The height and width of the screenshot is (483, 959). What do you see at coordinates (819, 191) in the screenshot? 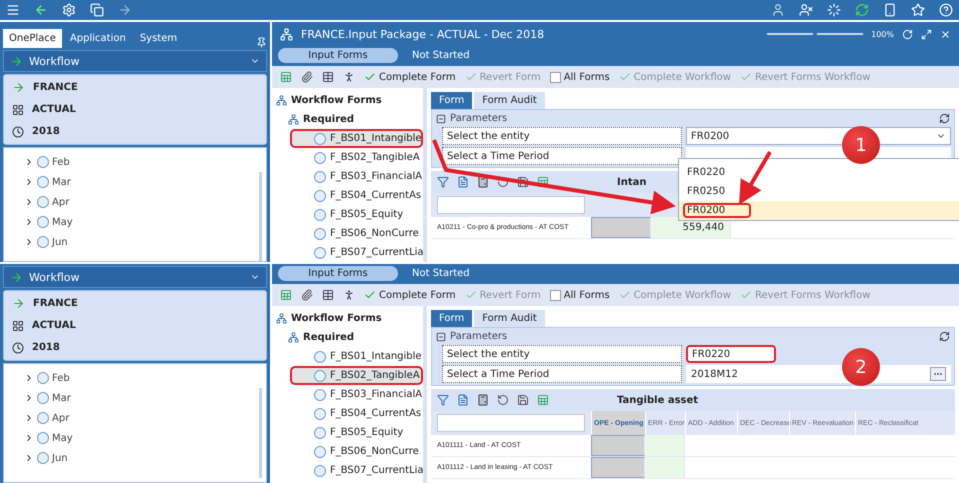
I see `dropdown-option: FR0250` at bounding box center [819, 191].